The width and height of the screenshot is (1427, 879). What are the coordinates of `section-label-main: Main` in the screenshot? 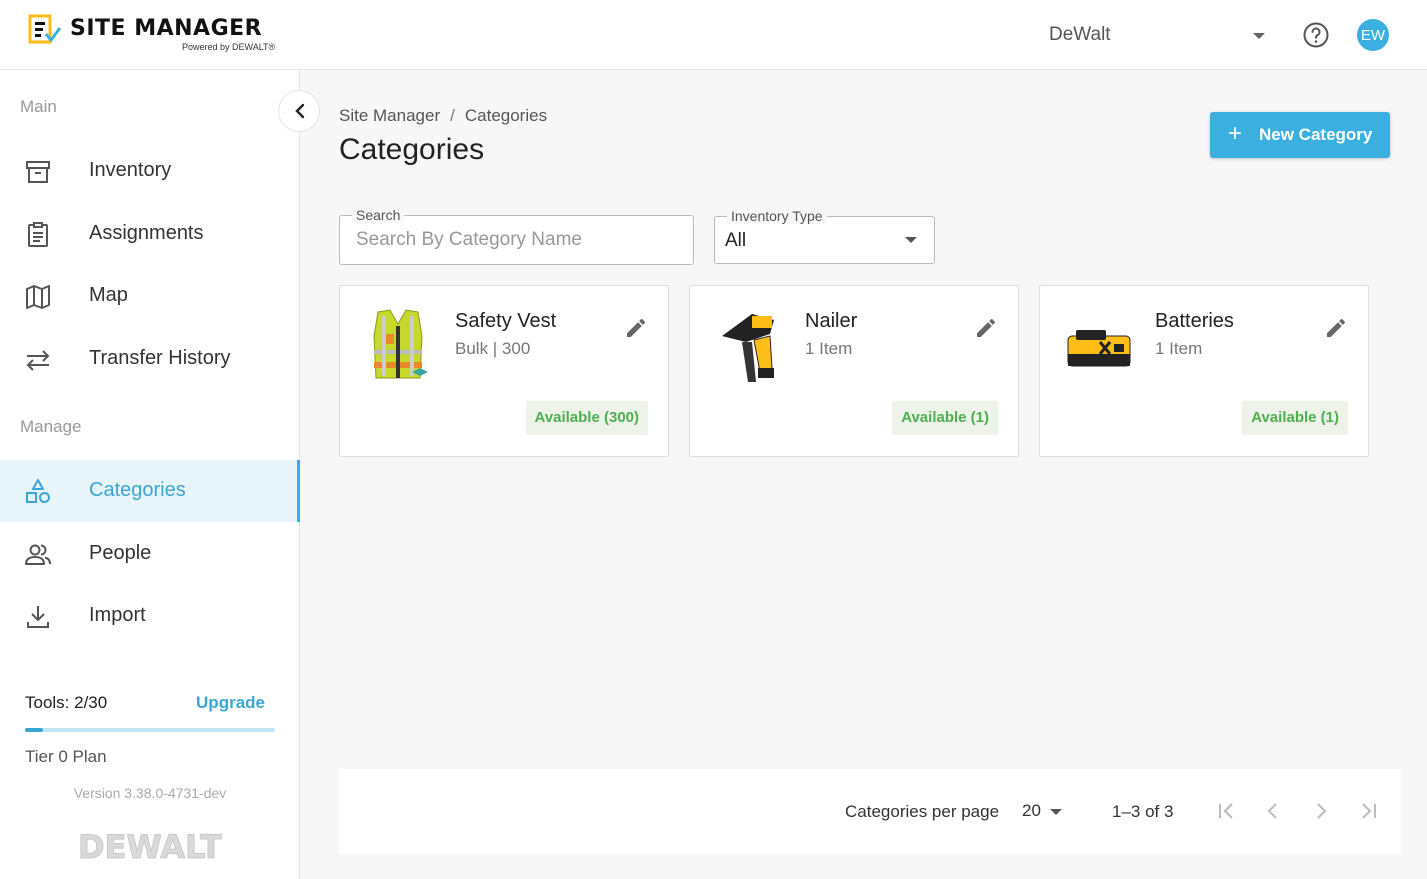 It's located at (38, 106).